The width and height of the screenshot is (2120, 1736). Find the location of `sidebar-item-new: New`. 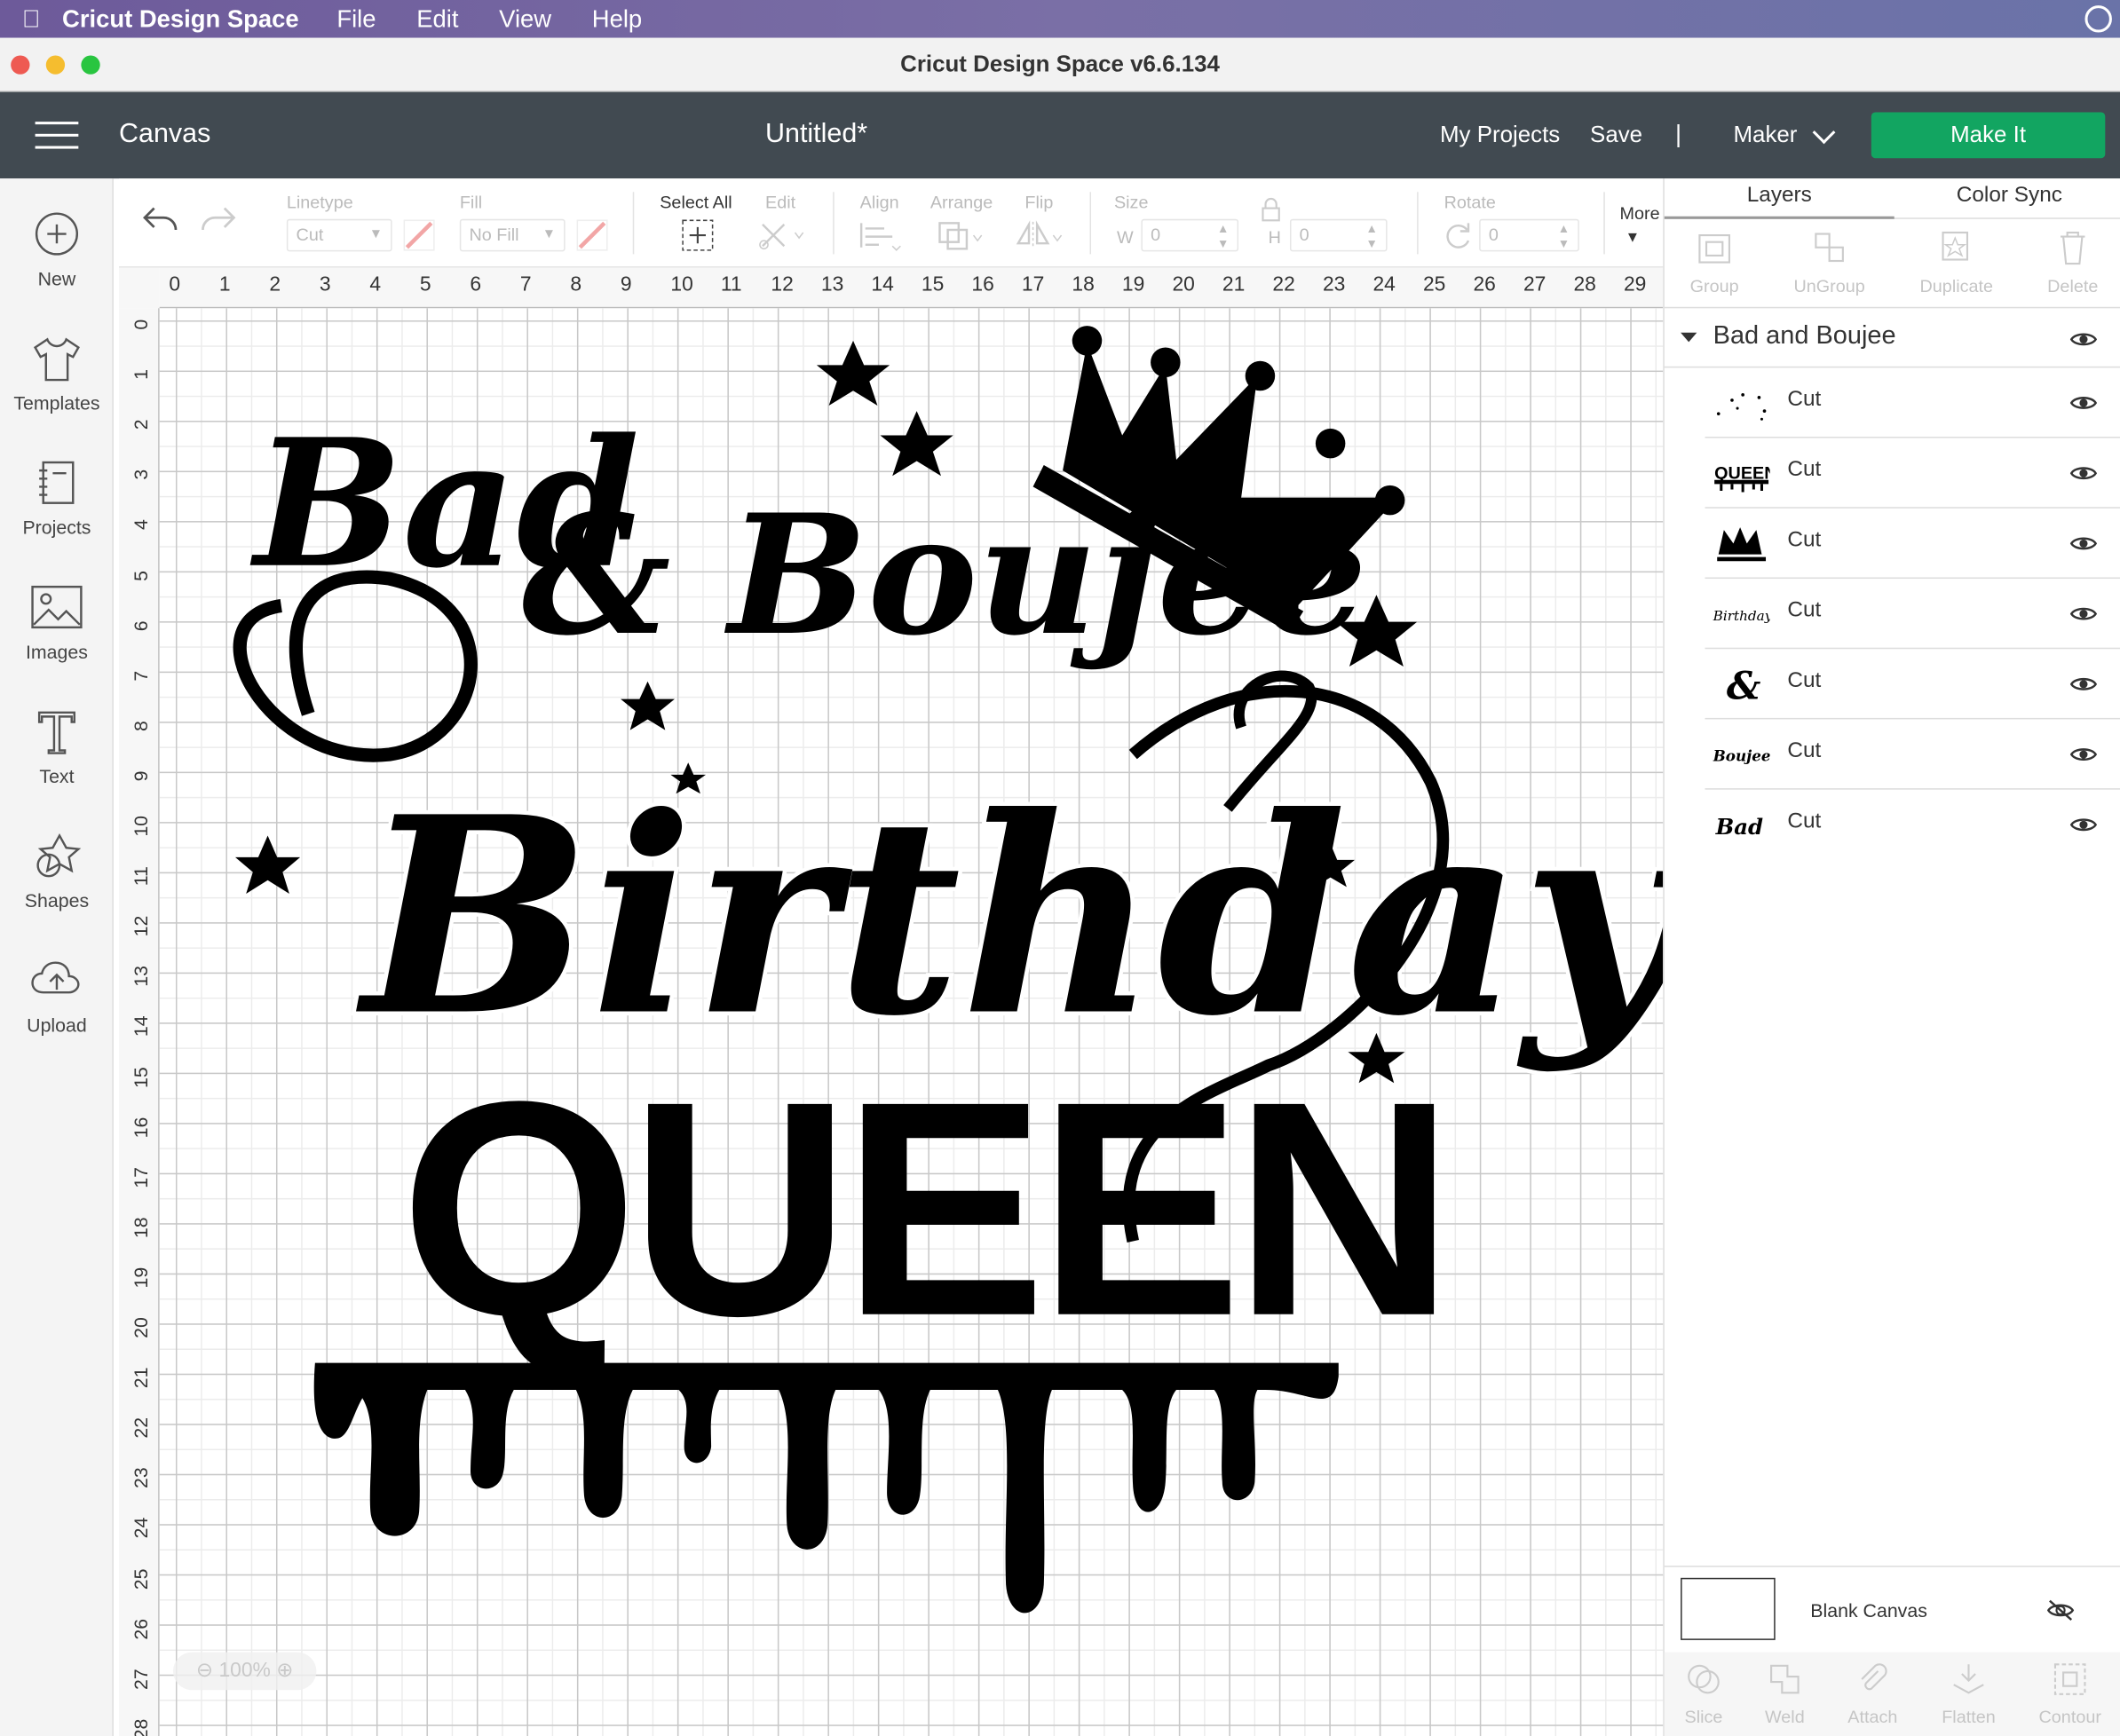

sidebar-item-new: New is located at coordinates (57, 250).